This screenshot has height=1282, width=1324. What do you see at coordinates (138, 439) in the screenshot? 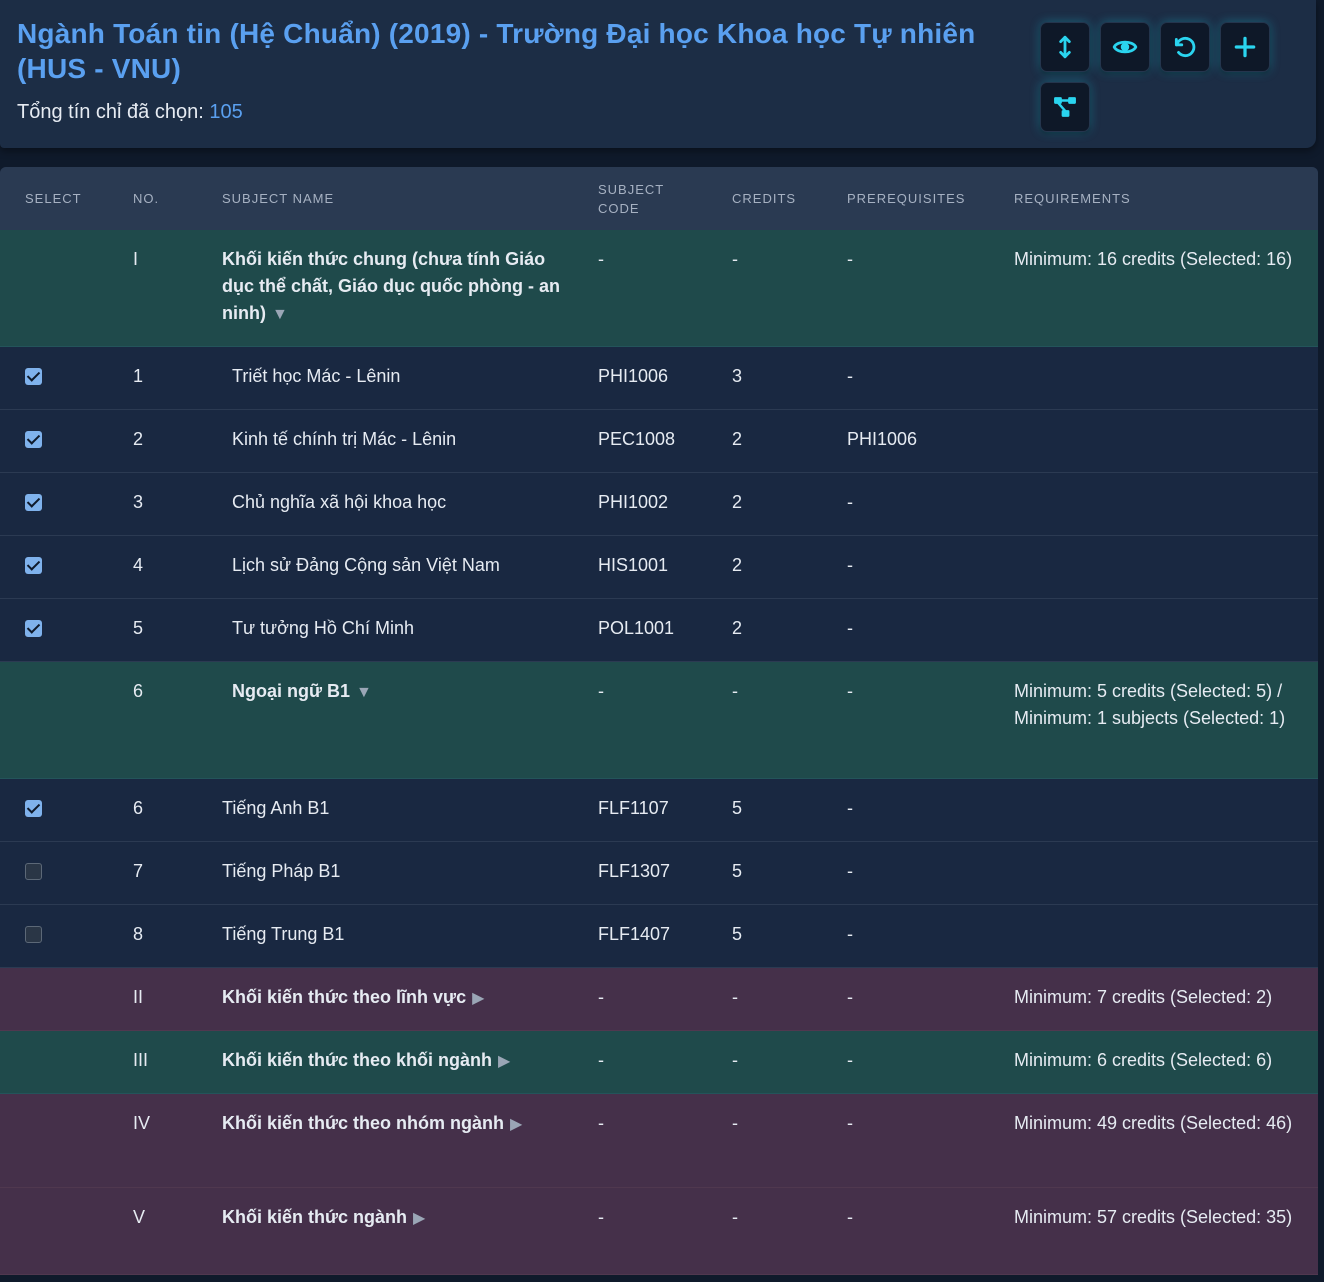
I see `row-number: 2` at bounding box center [138, 439].